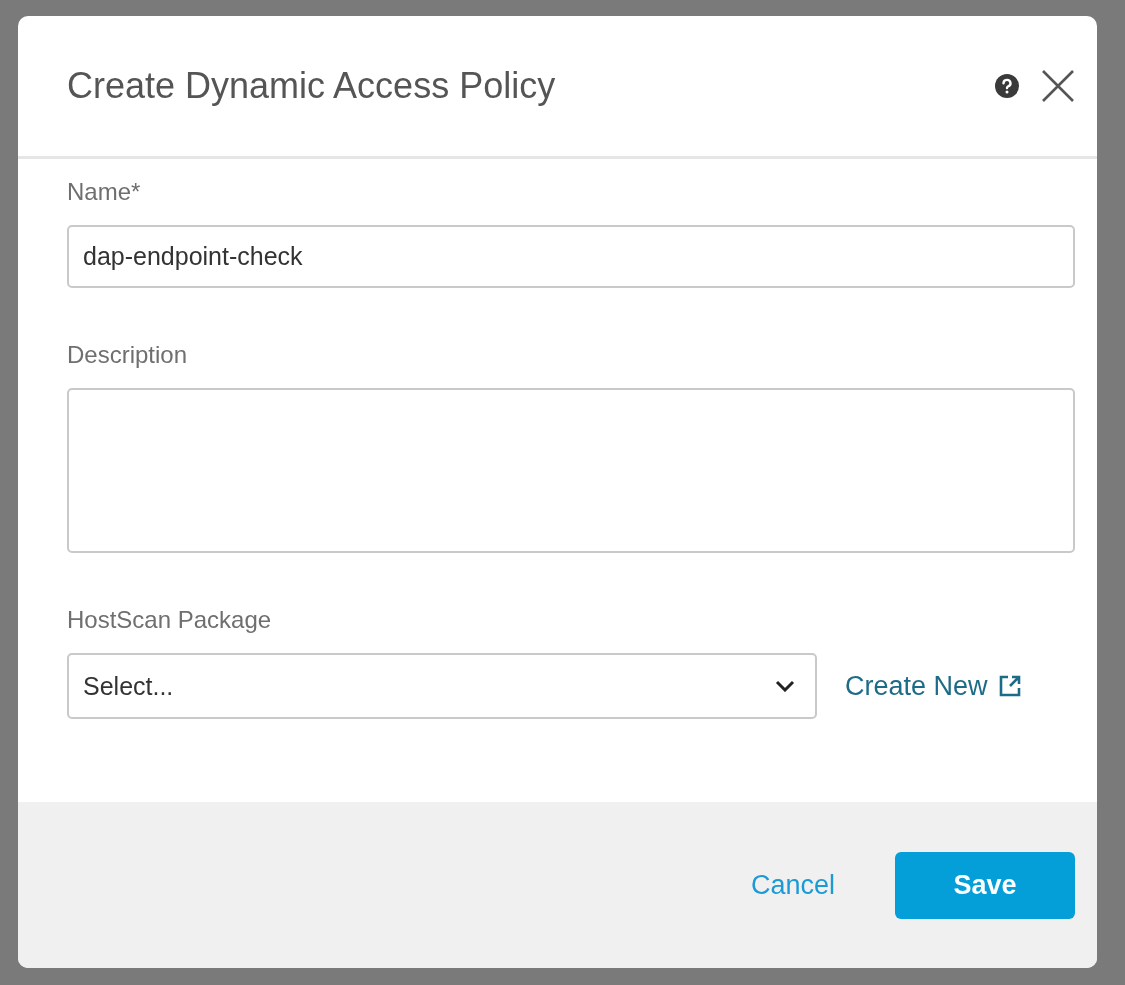 Image resolution: width=1125 pixels, height=985 pixels. I want to click on save-button: Save, so click(985, 885).